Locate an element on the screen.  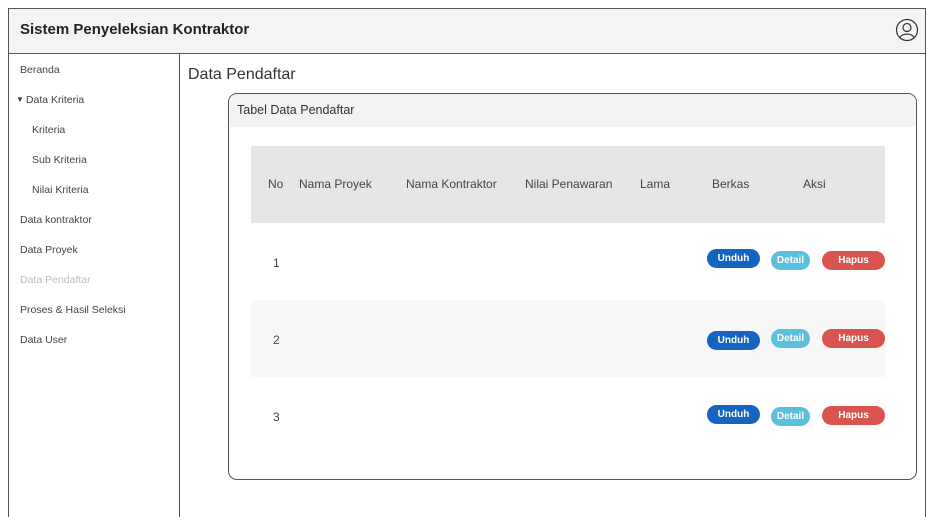
user-circle-icon is located at coordinates (907, 30).